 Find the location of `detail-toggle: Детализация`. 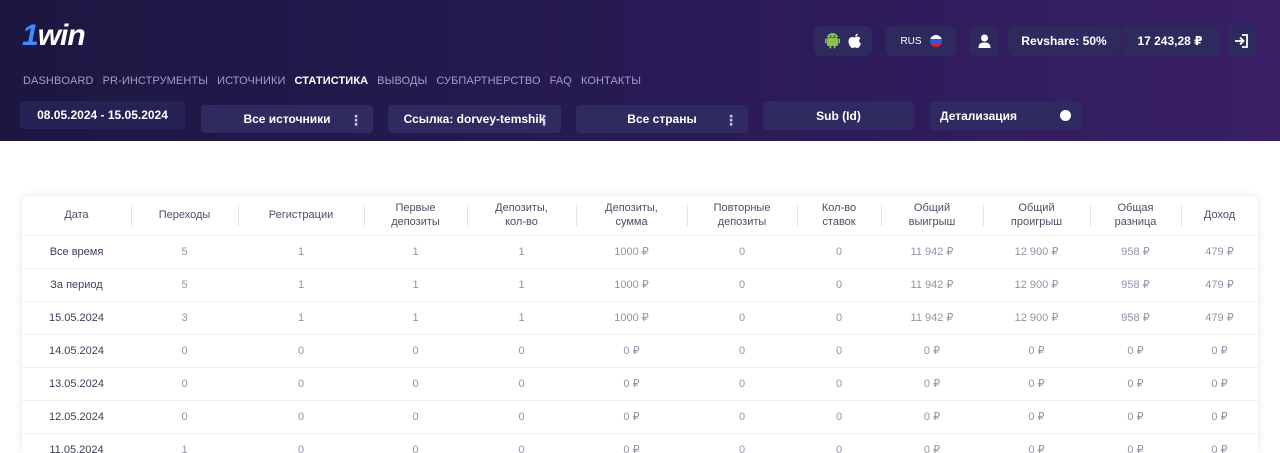

detail-toggle: Детализация is located at coordinates (1005, 115).